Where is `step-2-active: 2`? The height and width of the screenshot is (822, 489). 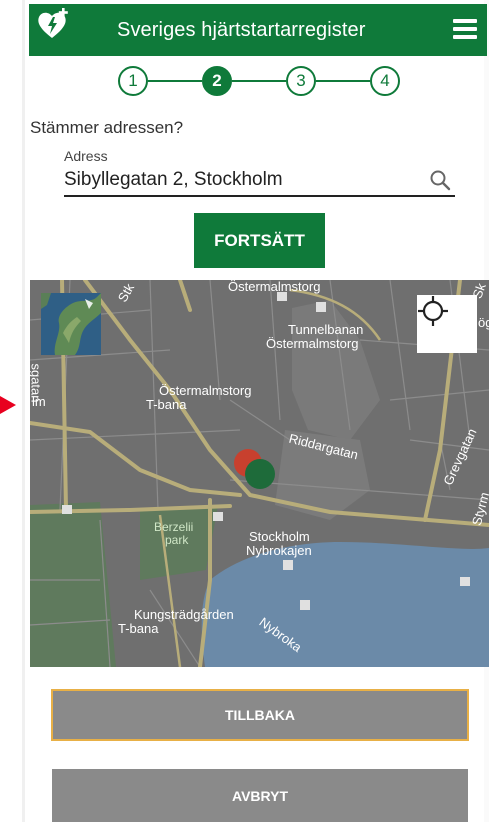
step-2-active: 2 is located at coordinates (217, 81).